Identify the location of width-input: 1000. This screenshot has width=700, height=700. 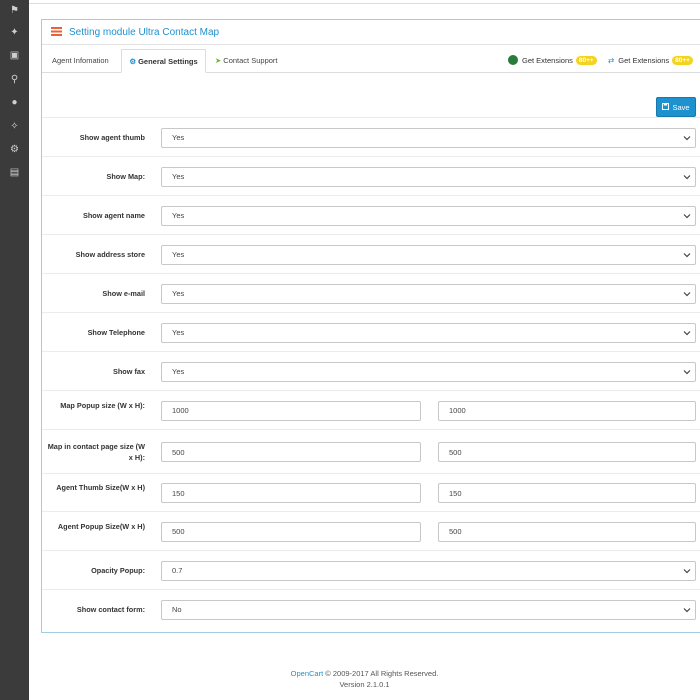
(291, 410).